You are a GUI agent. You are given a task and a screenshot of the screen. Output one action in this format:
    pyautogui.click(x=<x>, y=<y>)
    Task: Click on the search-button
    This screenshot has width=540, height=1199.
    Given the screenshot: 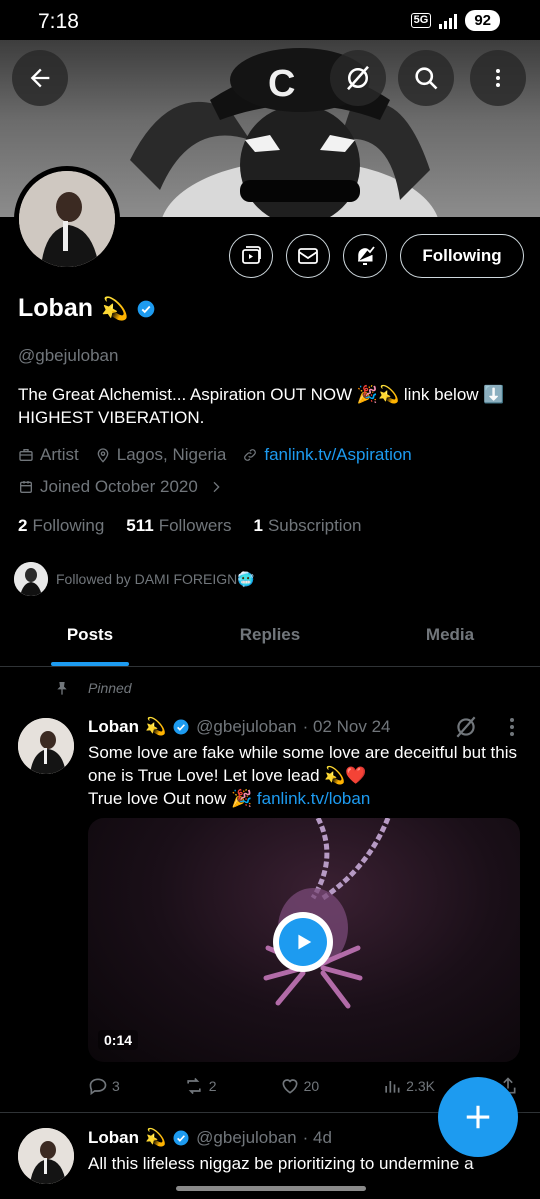 What is the action you would take?
    pyautogui.click(x=426, y=78)
    